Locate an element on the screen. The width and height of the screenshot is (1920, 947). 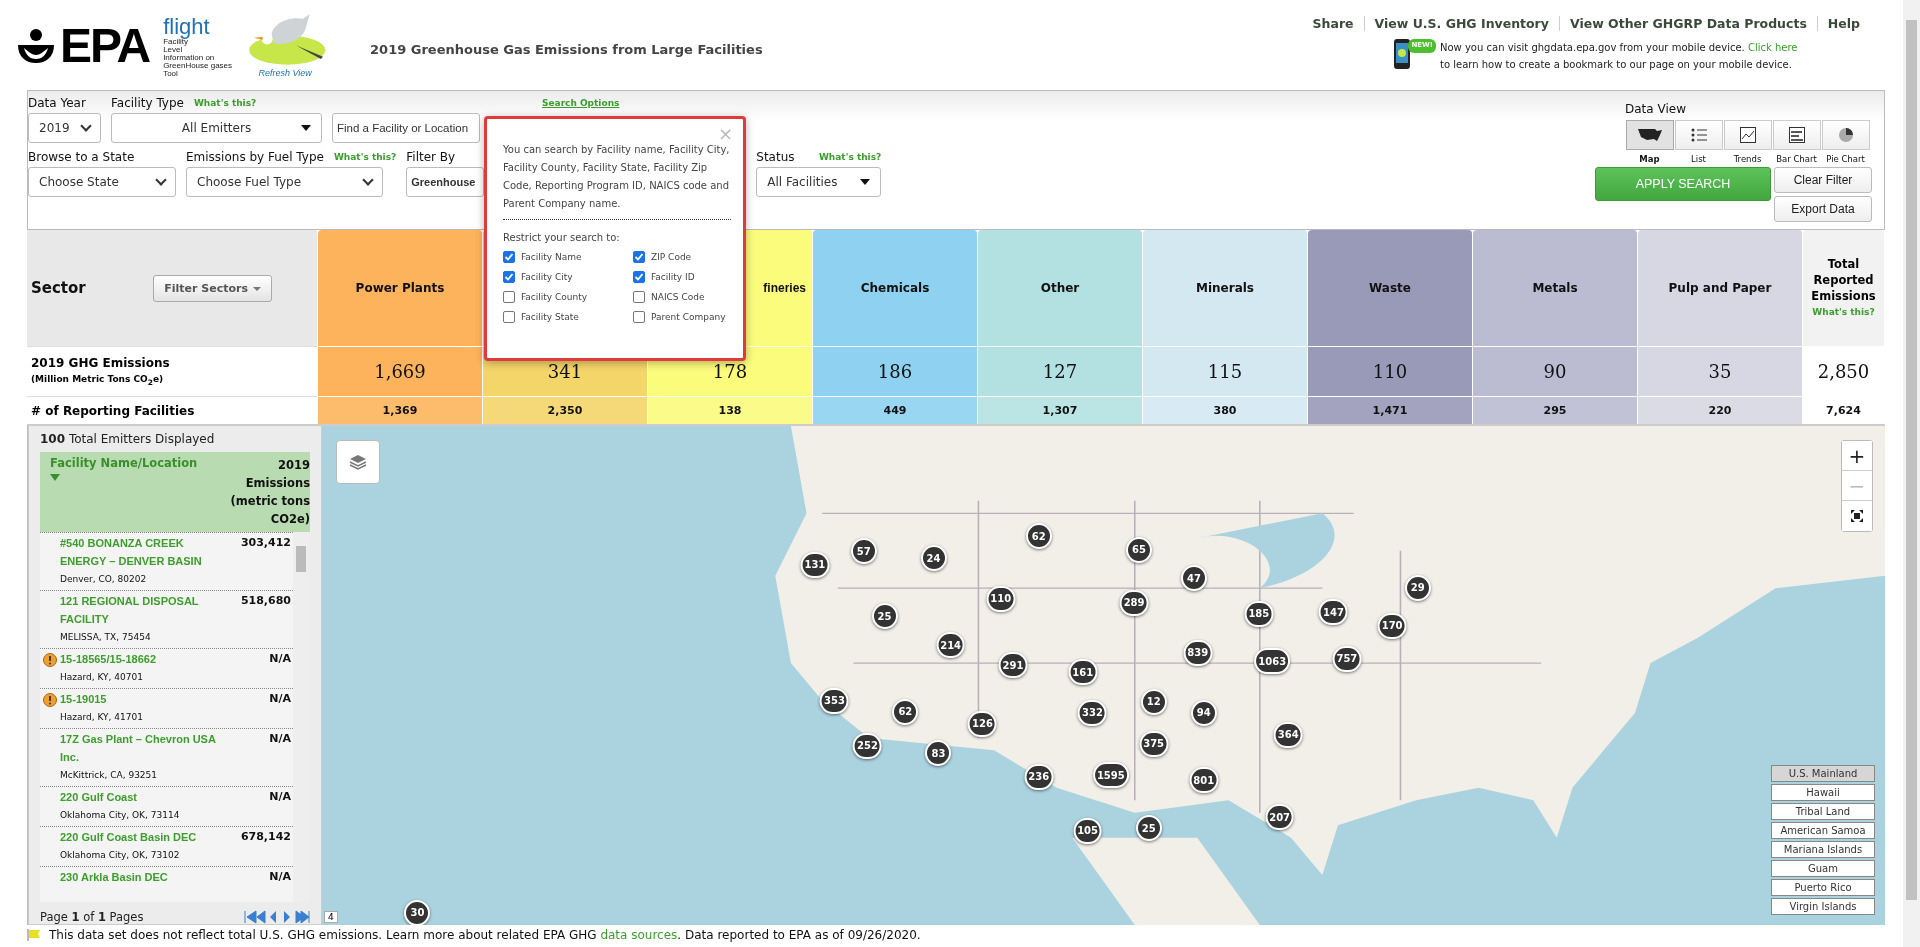
region-button: U.S. Mainland is located at coordinates (1823, 773).